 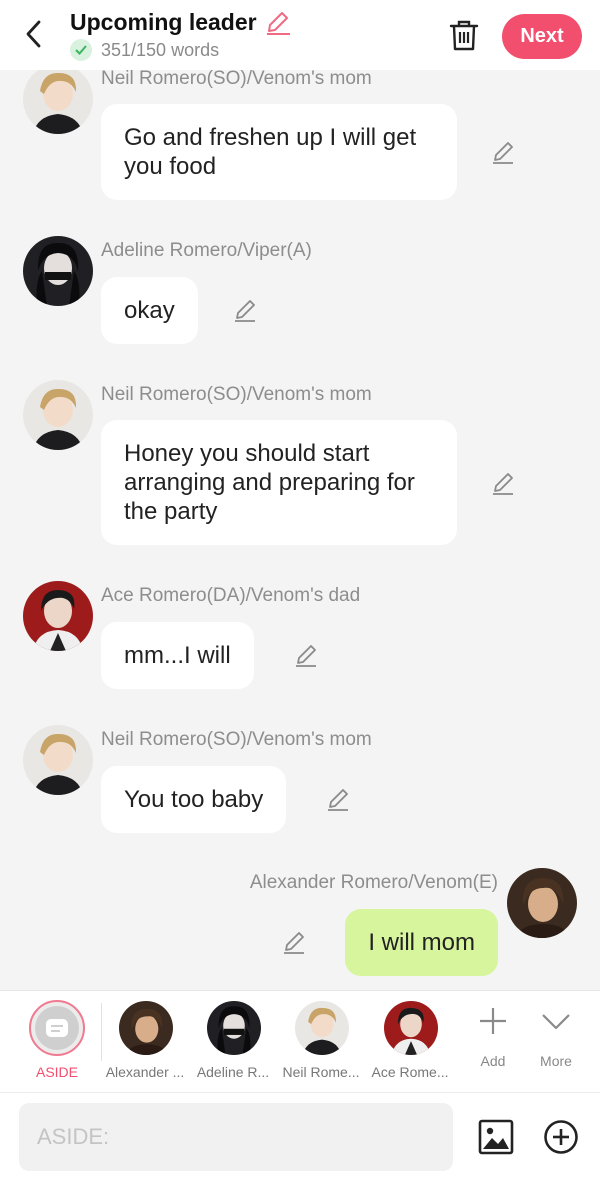 I want to click on aside-avatar, so click(x=57, y=1028).